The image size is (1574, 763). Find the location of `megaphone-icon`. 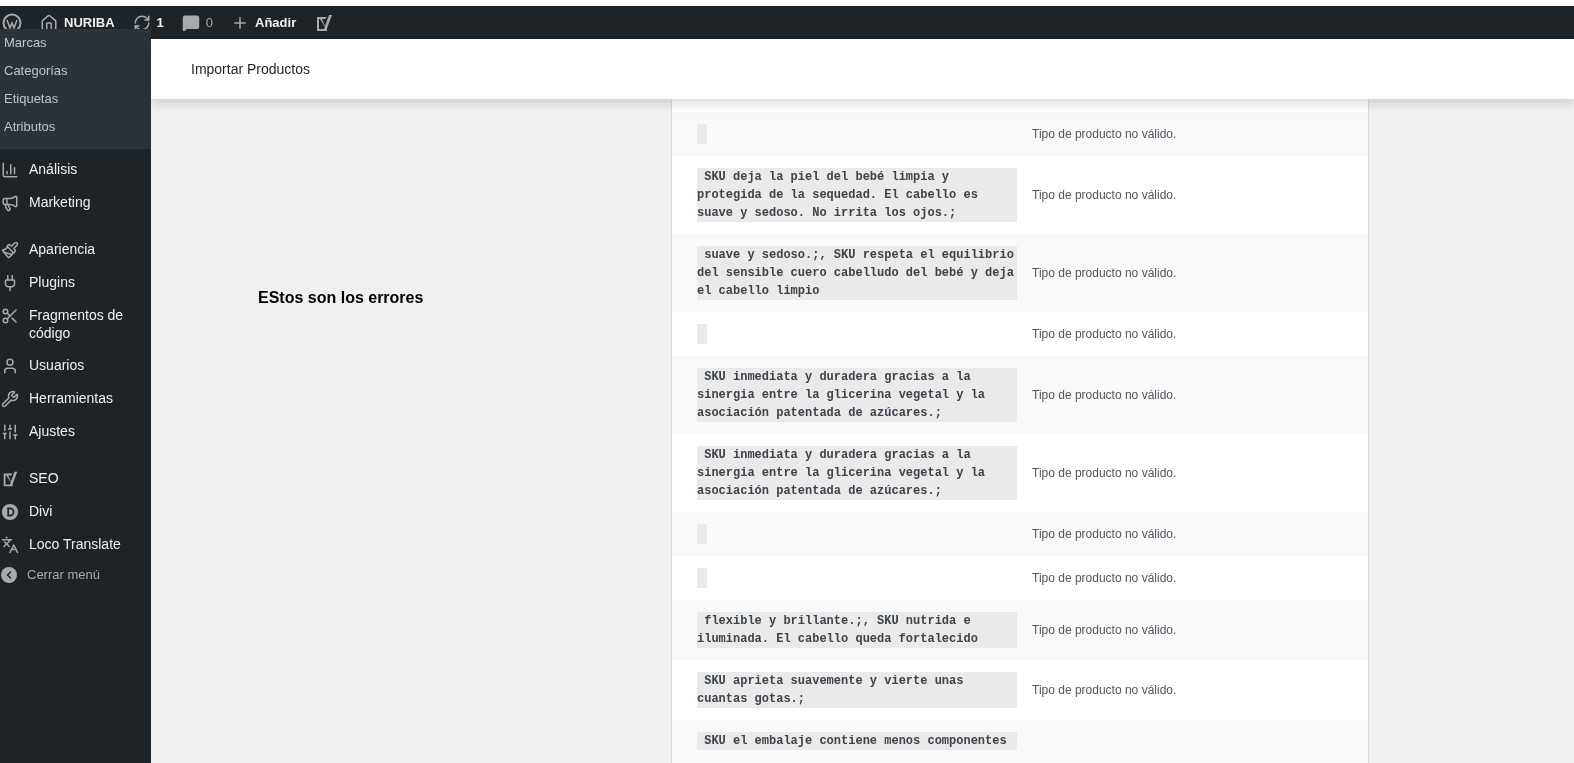

megaphone-icon is located at coordinates (10, 203).